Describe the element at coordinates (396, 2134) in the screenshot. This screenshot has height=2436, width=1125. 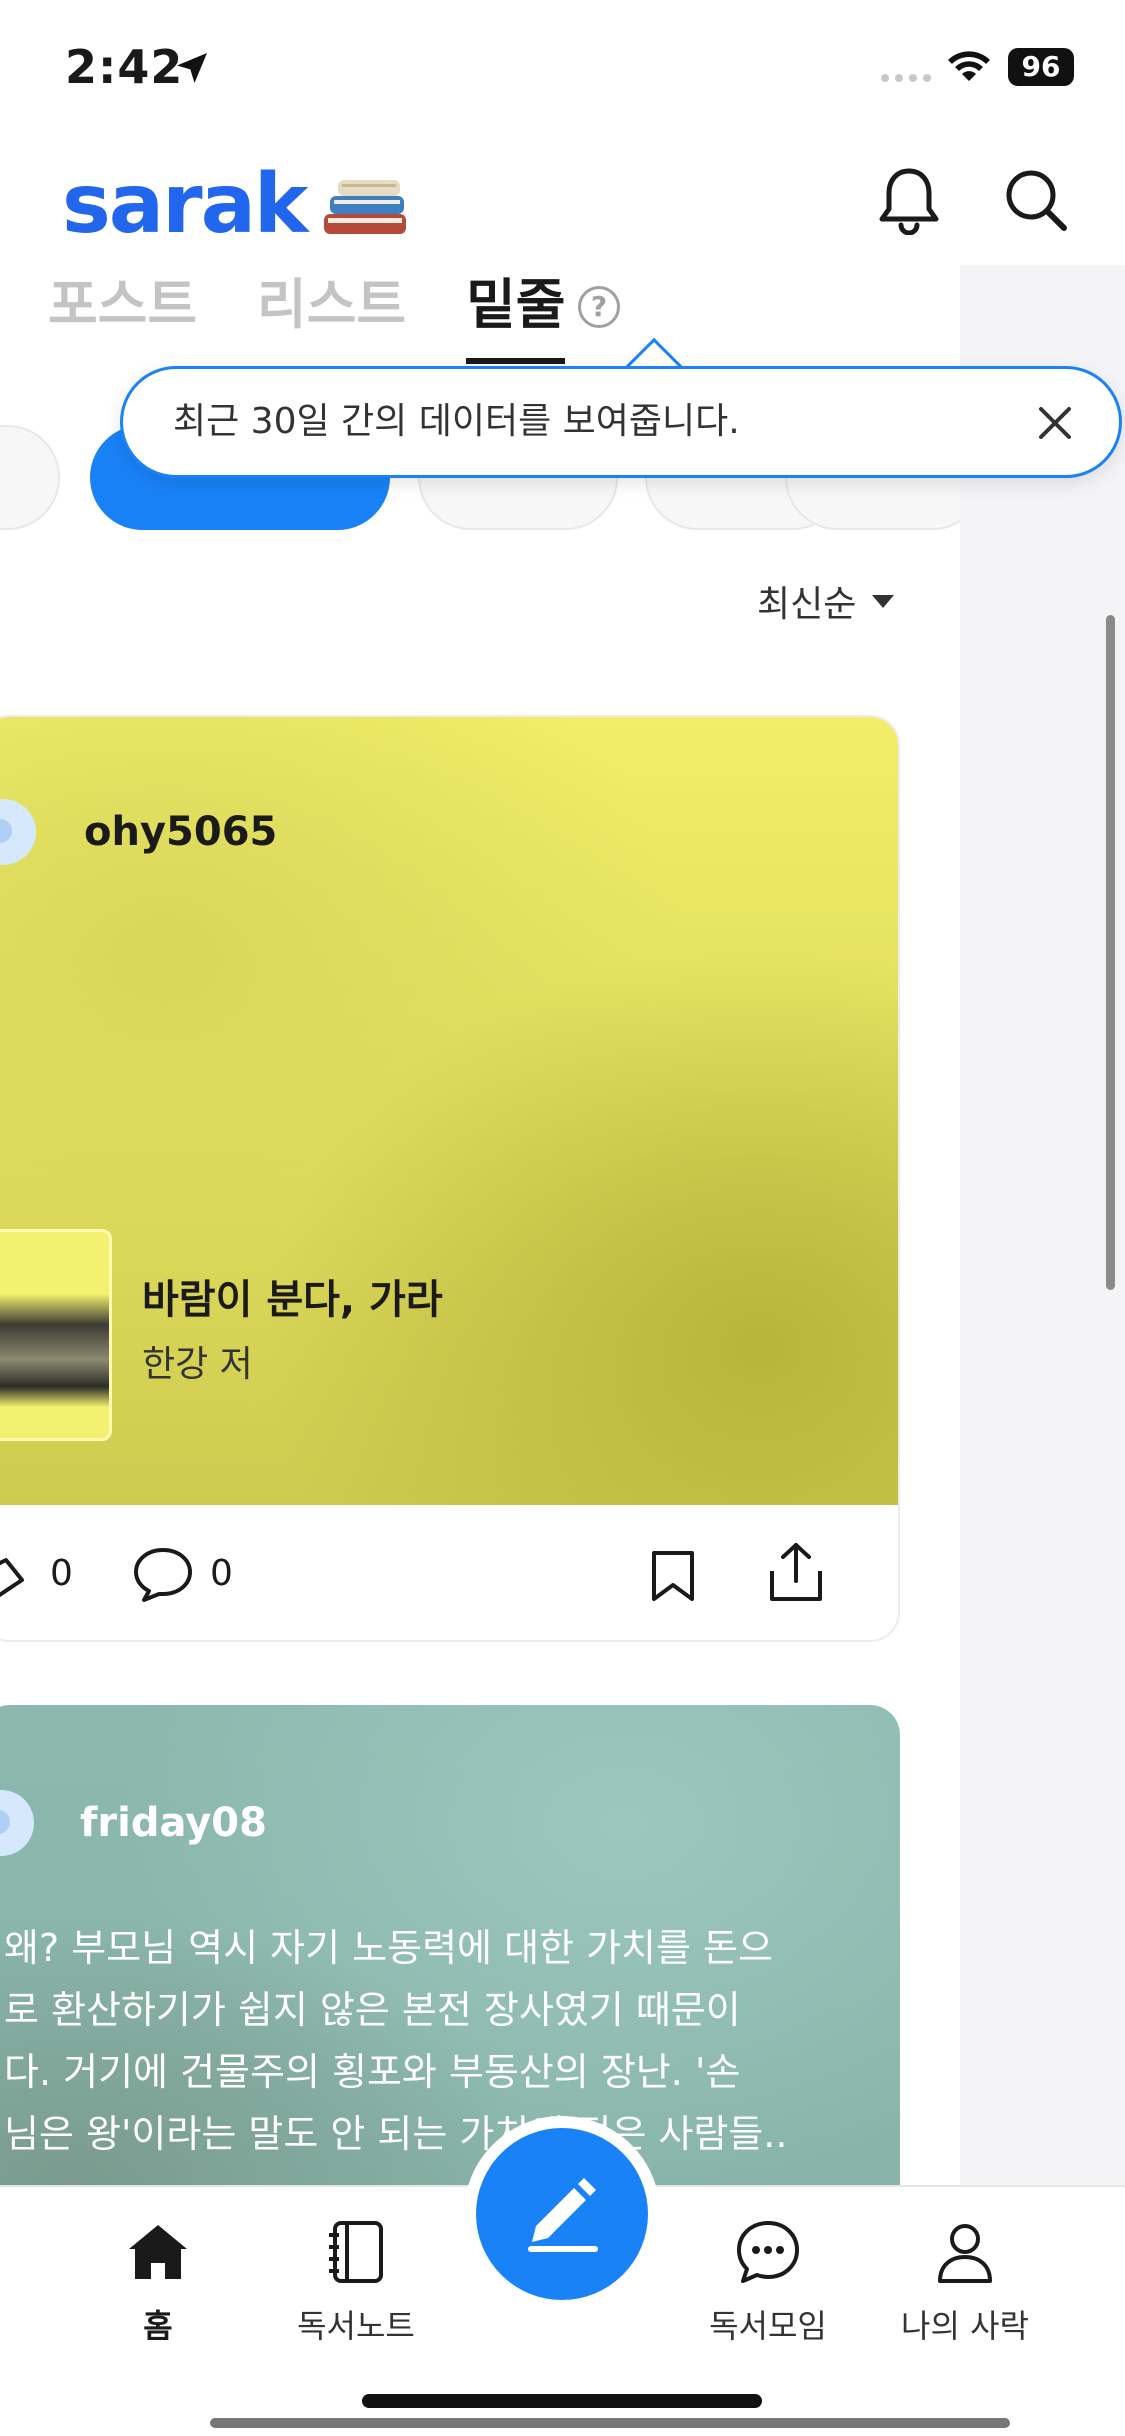
I see `quote-line: 님은 왕'이라는 말도 안 되는 가치에 젖은 사람들..` at that location.